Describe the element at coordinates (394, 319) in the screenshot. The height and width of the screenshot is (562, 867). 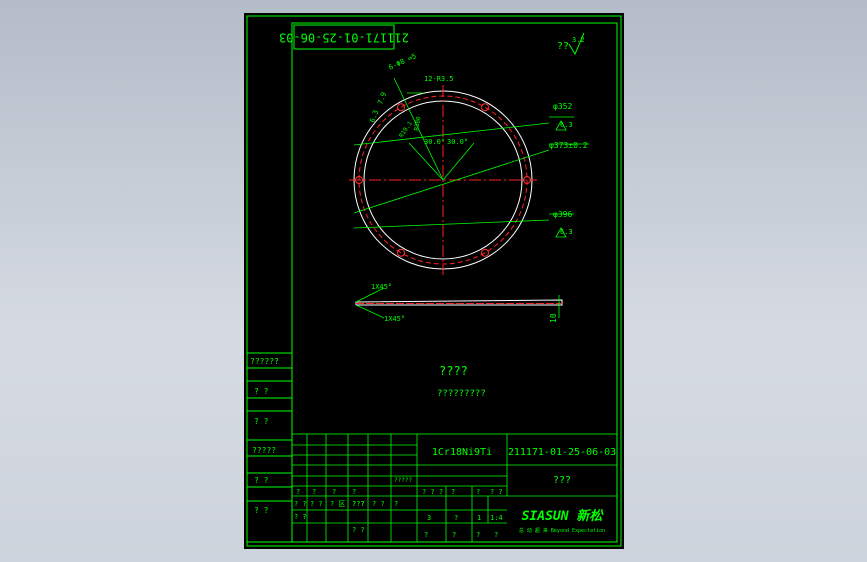
I see `dim-chamfer-bottom: 1X45°` at that location.